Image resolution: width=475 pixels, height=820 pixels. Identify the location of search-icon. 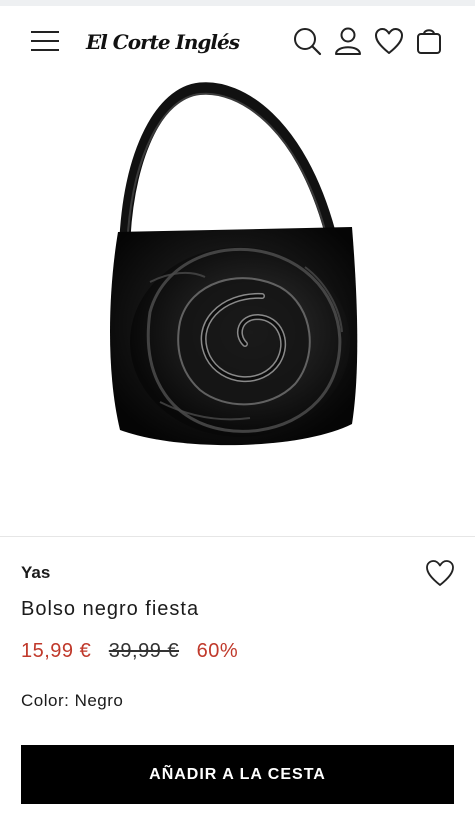
(307, 41).